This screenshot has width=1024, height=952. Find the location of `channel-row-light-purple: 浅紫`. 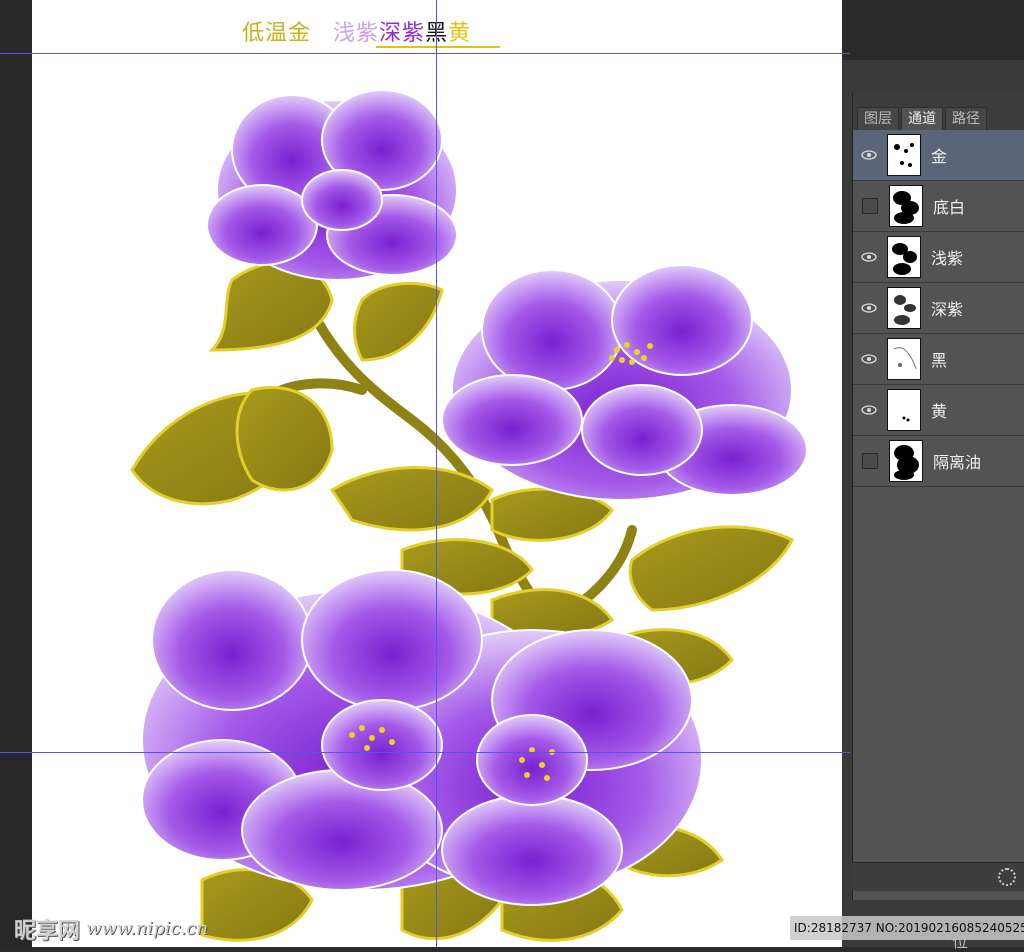

channel-row-light-purple: 浅紫 is located at coordinates (938, 257).